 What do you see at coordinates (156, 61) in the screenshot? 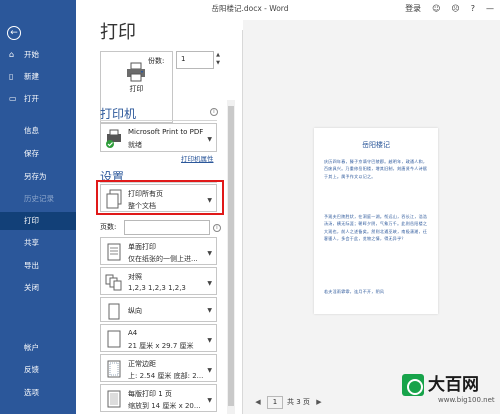
I see `copies-label: 份数:` at bounding box center [156, 61].